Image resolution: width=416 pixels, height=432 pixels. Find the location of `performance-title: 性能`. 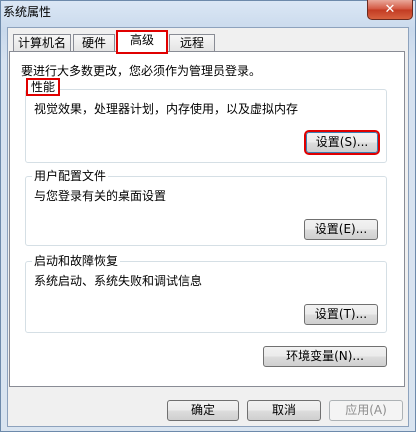

performance-title: 性能 is located at coordinates (43, 87).